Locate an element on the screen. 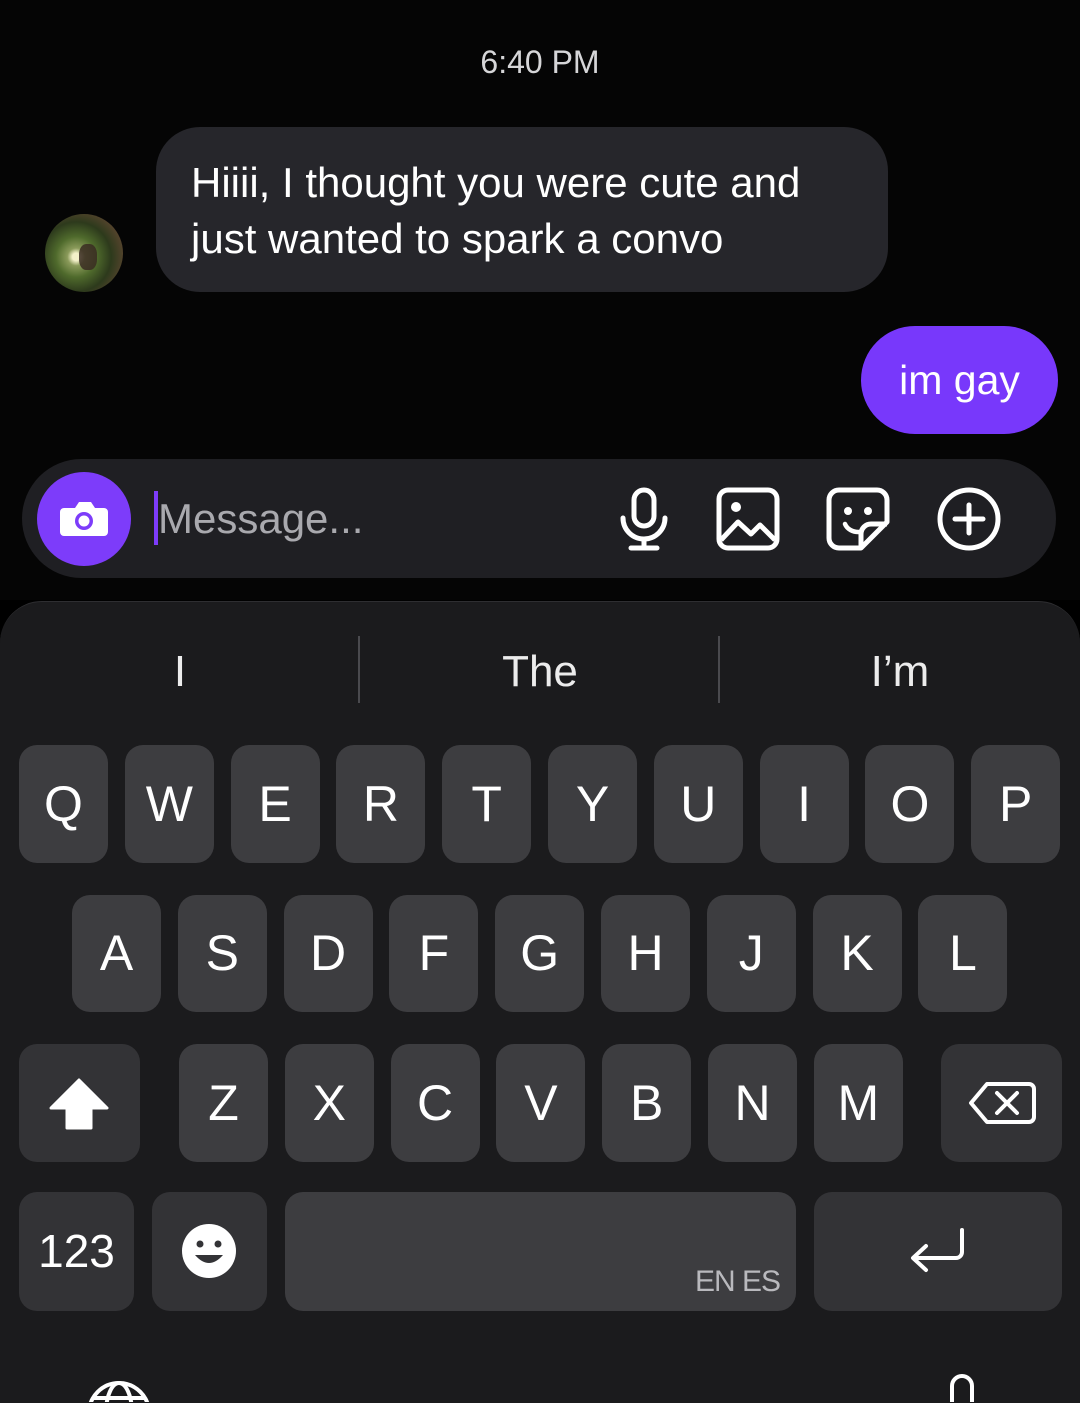 The height and width of the screenshot is (1403, 1080). key-t: T is located at coordinates (487, 804).